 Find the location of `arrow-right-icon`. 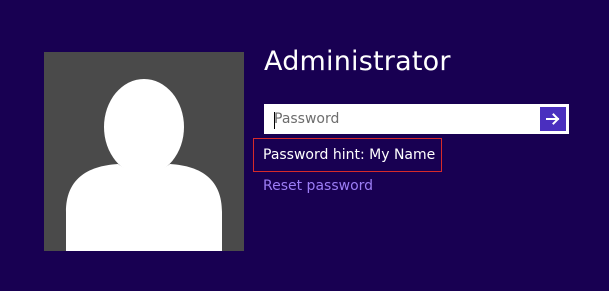

arrow-right-icon is located at coordinates (553, 119).